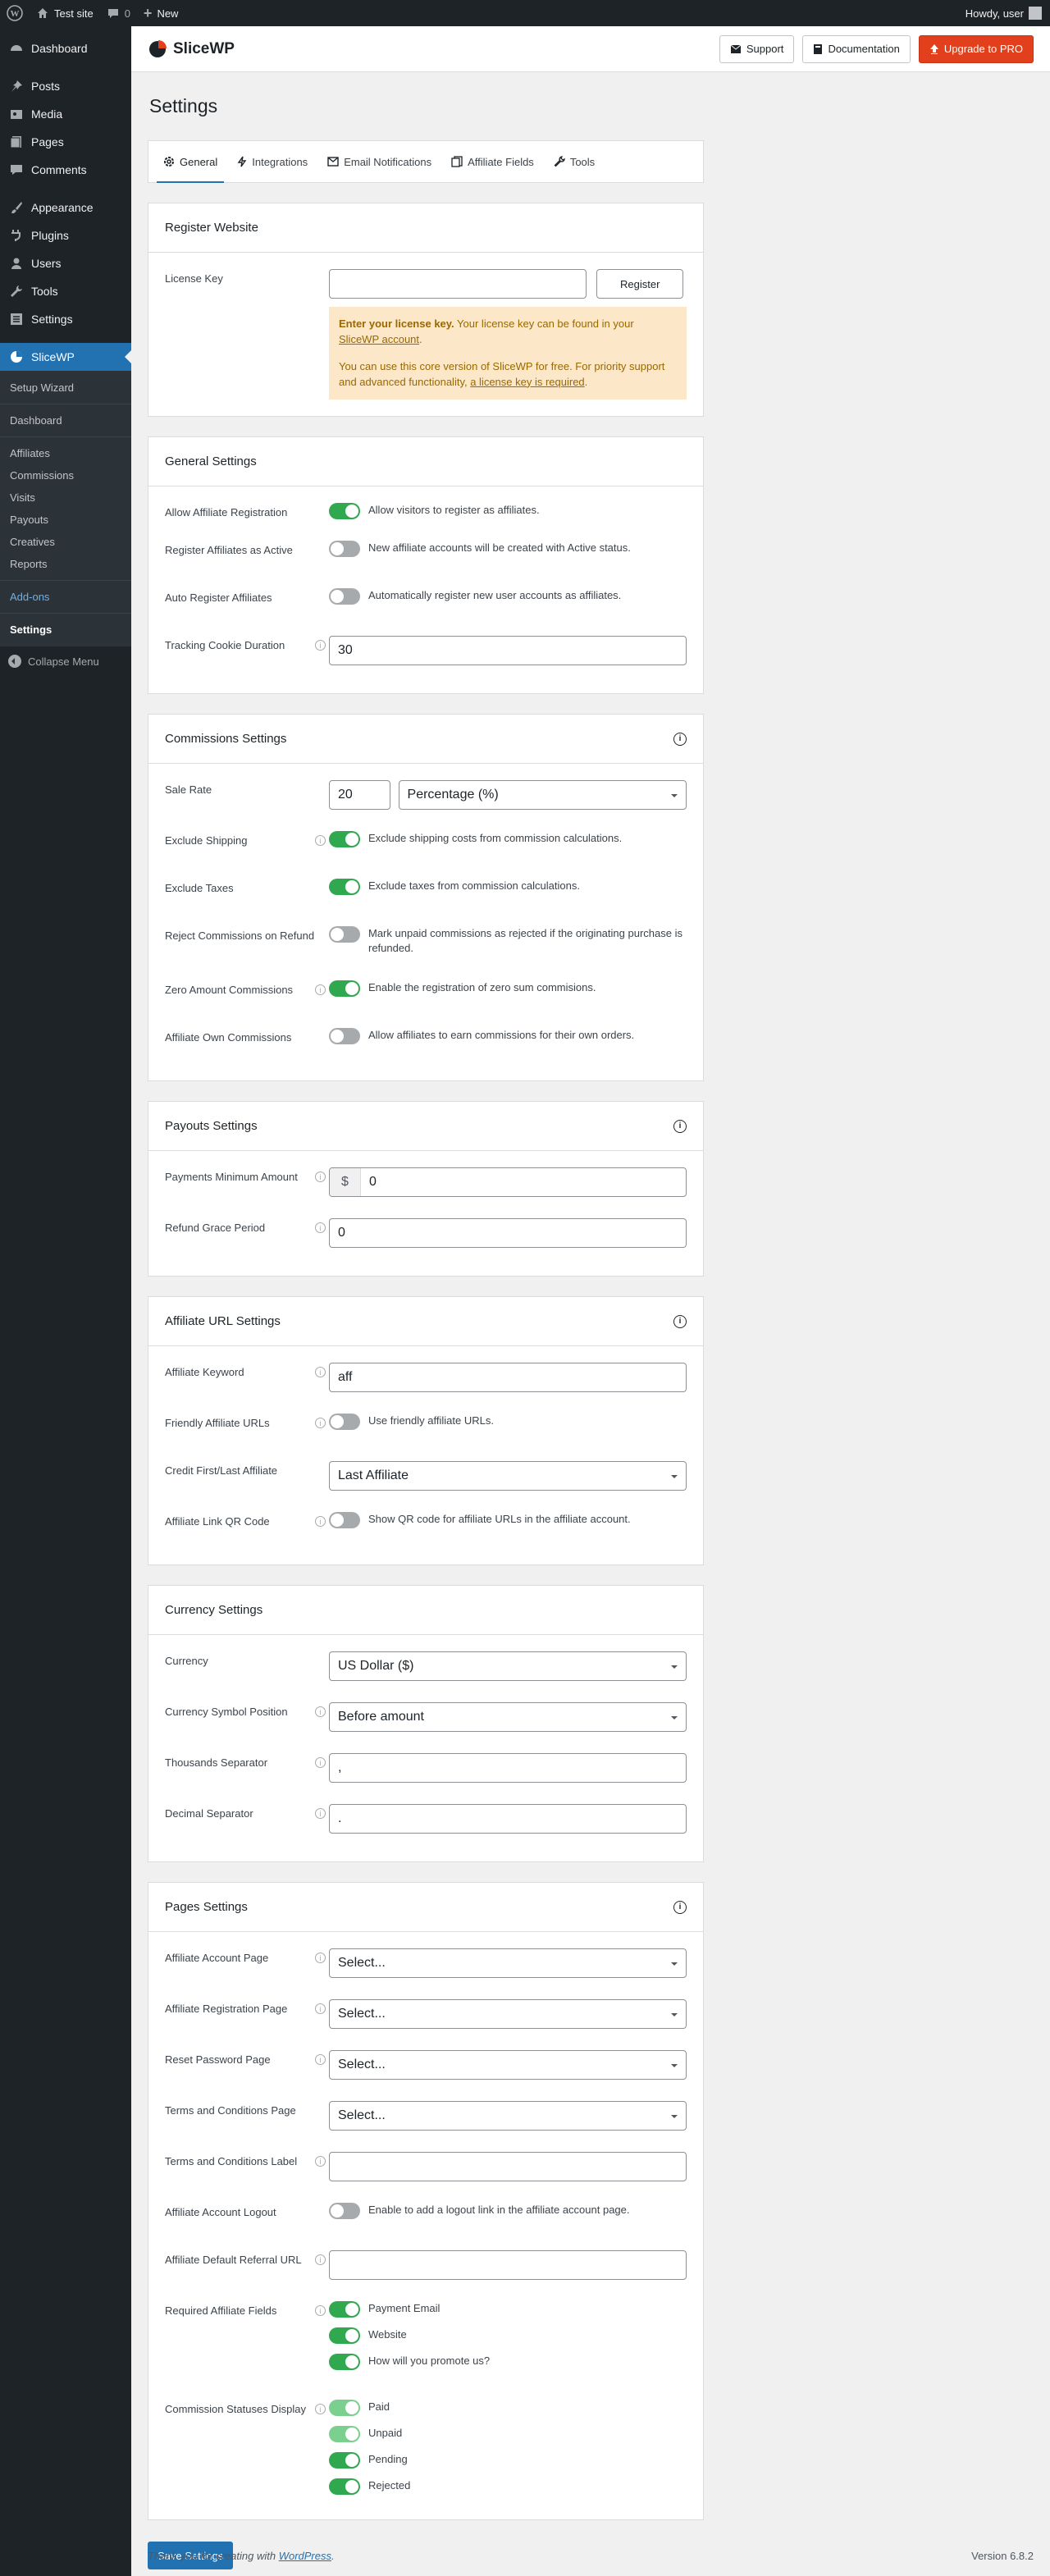 The height and width of the screenshot is (2576, 1050). Describe the element at coordinates (508, 1378) in the screenshot. I see `affiliate-keyword-input: aff` at that location.